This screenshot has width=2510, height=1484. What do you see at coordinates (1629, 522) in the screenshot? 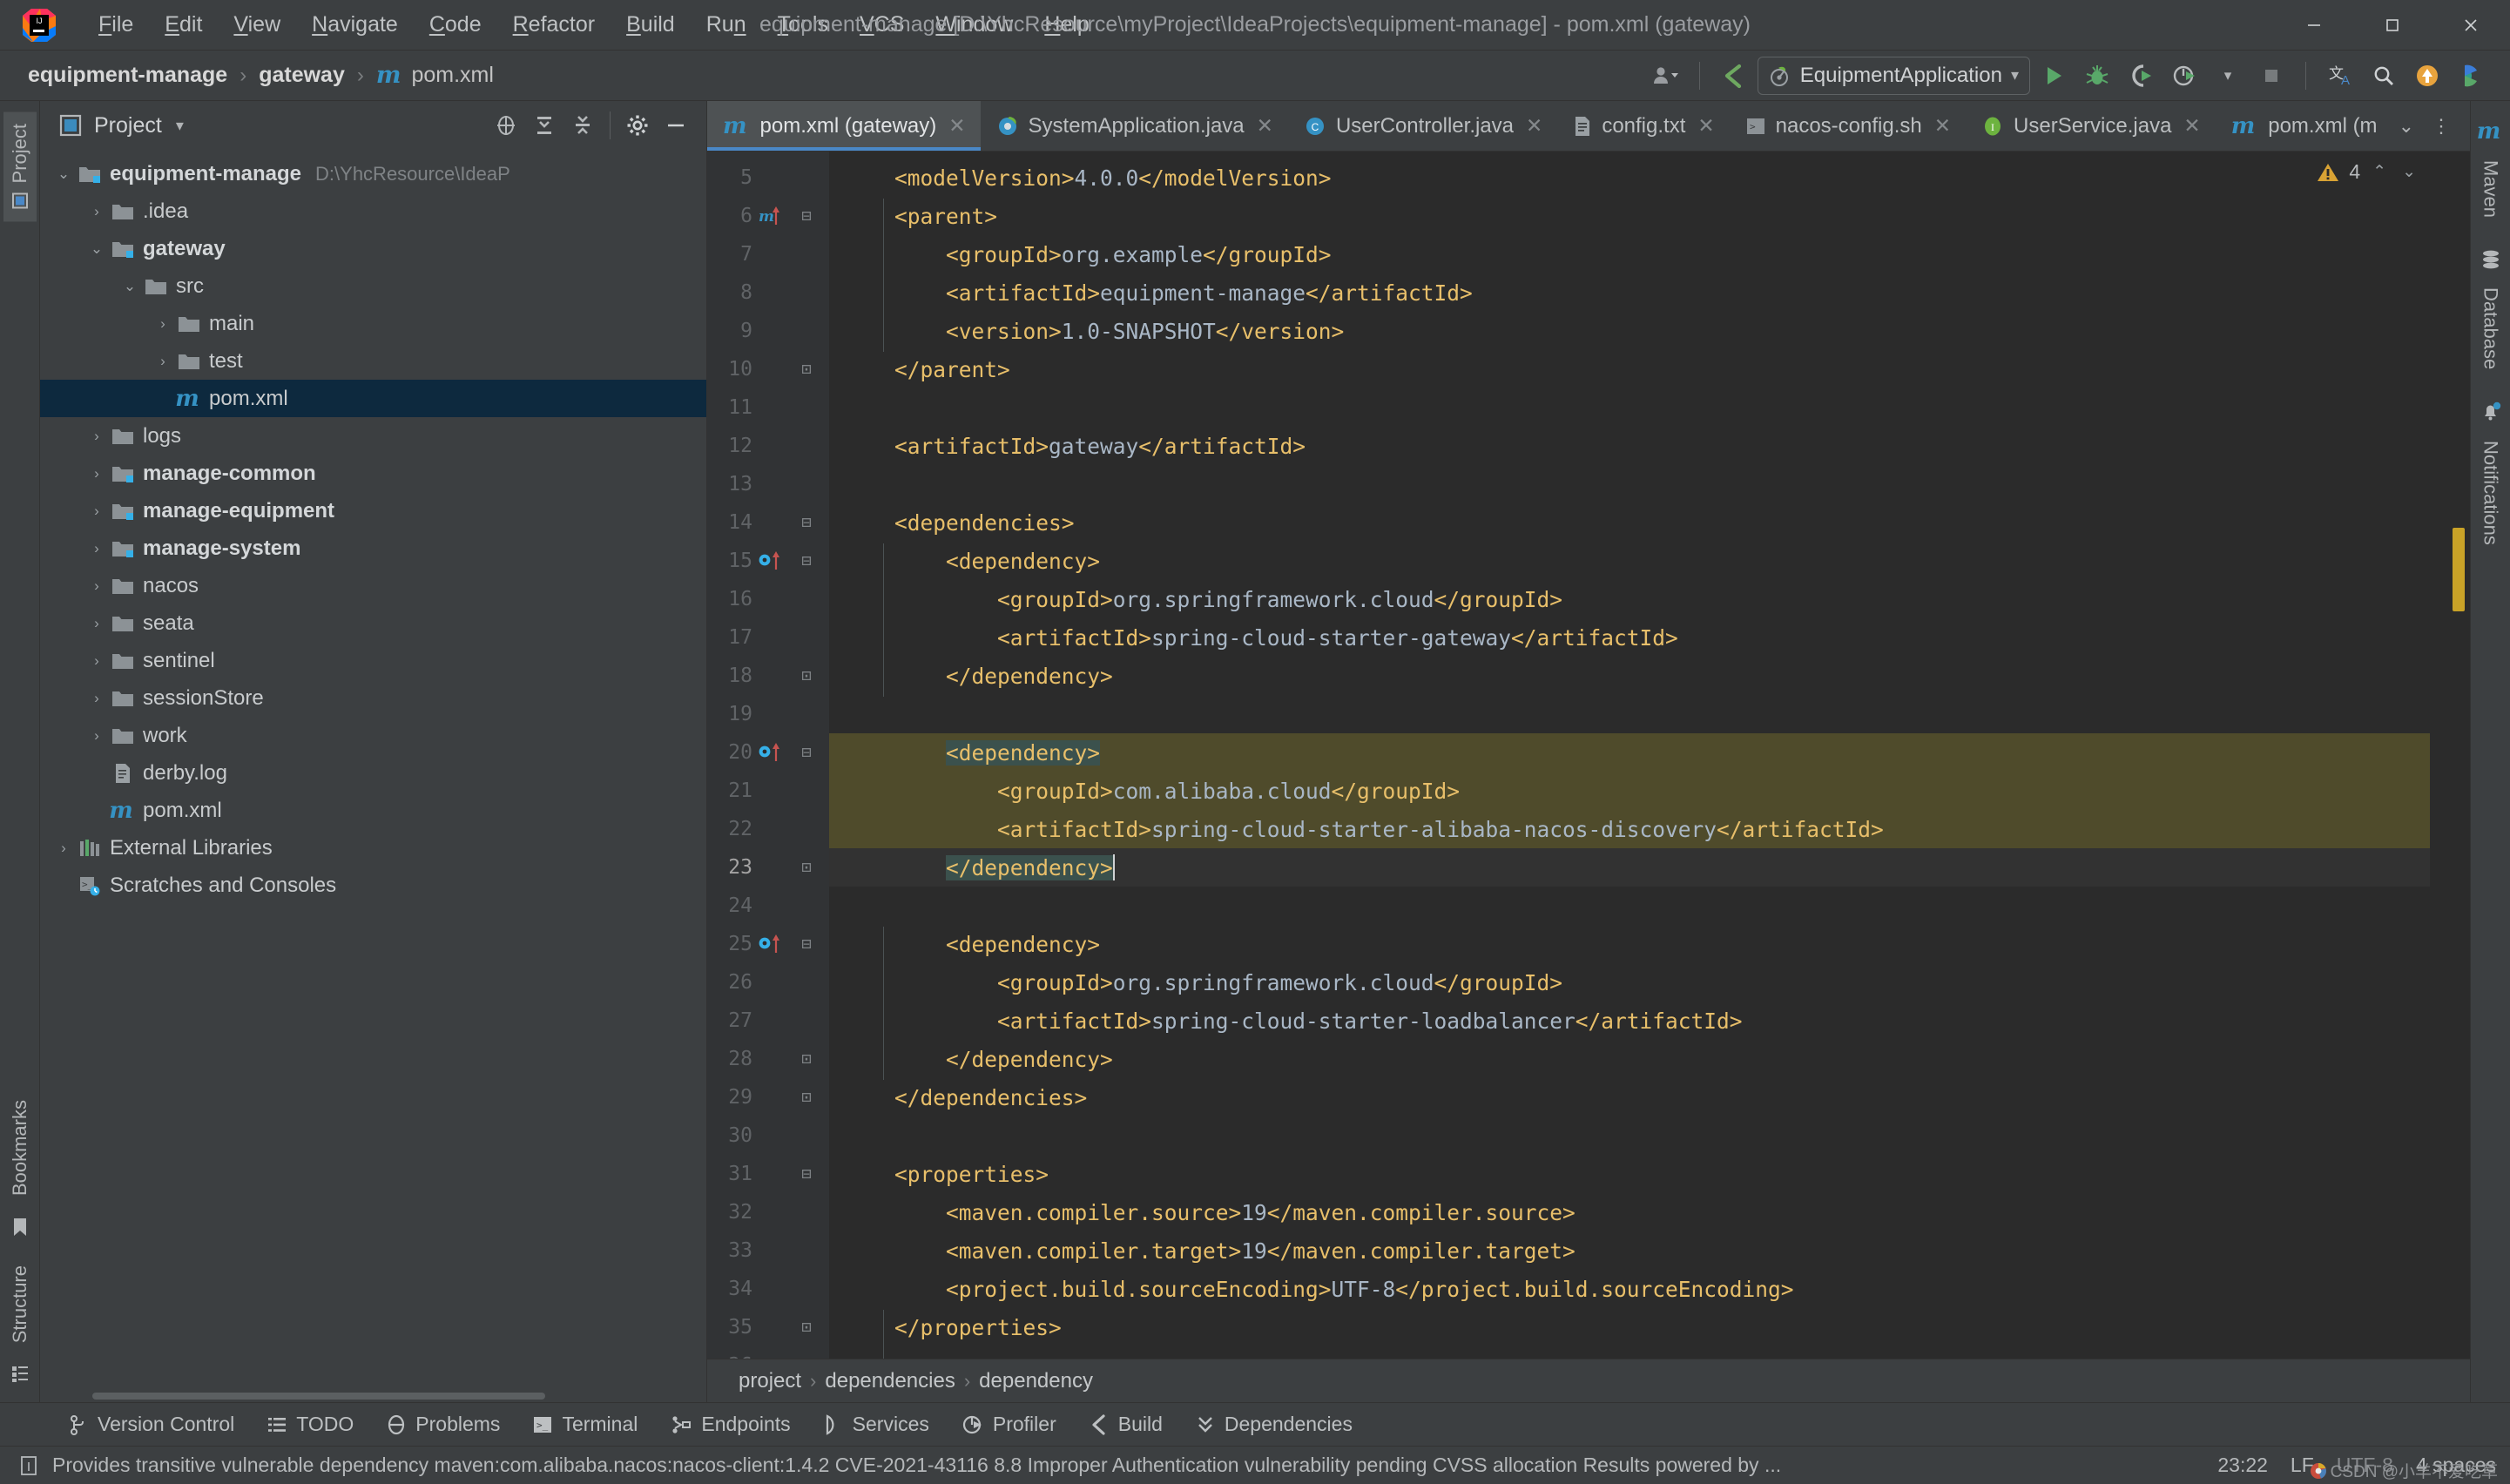
I see `code-line-14: <dependencies>` at bounding box center [1629, 522].